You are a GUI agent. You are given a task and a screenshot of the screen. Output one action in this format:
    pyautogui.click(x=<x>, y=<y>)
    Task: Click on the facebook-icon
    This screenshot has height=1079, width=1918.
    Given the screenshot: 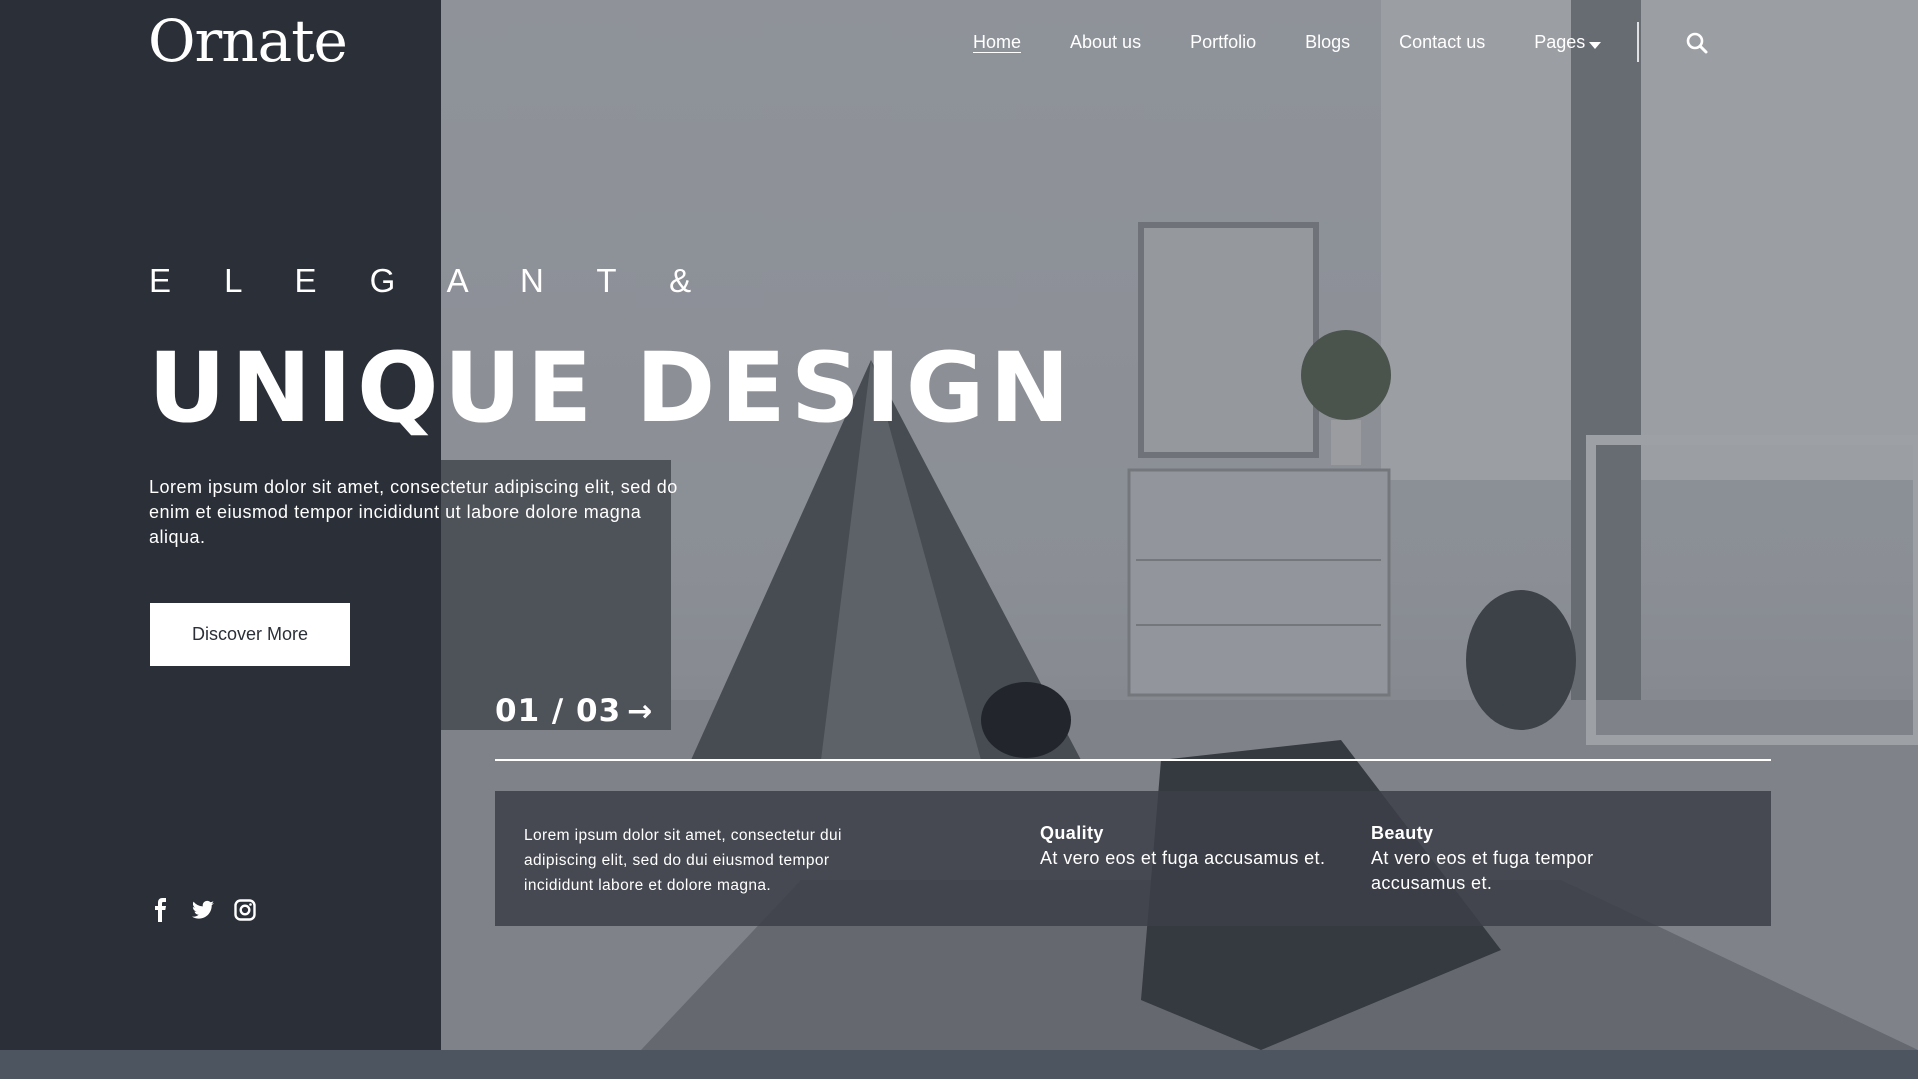 What is the action you would take?
    pyautogui.click(x=161, y=910)
    